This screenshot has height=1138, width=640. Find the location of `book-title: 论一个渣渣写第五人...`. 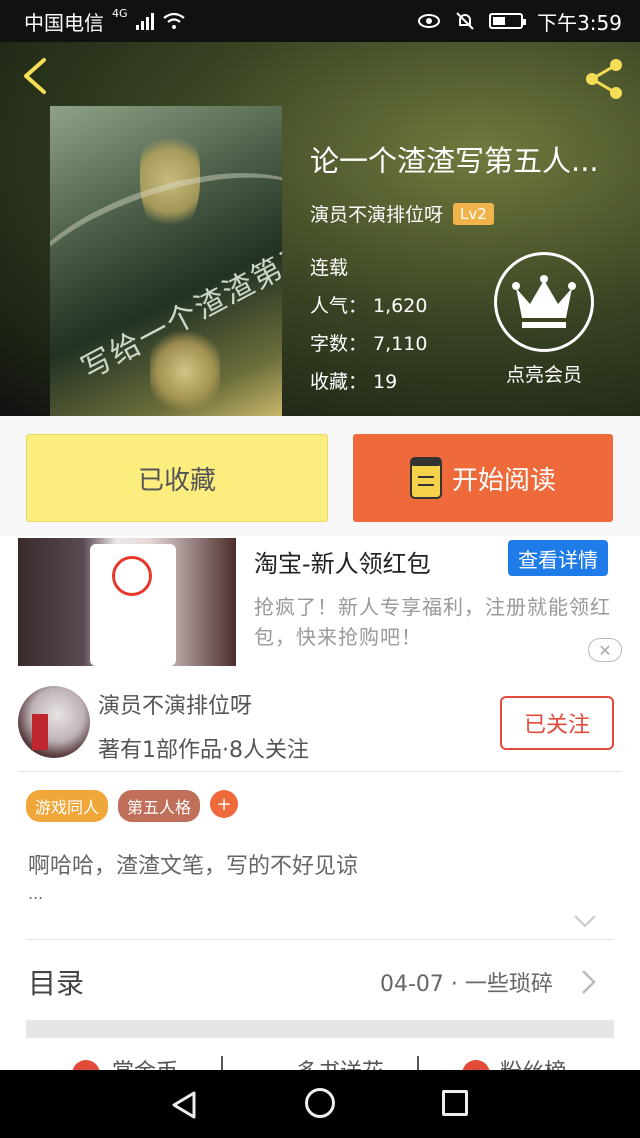

book-title: 论一个渣渣写第五人... is located at coordinates (454, 161).